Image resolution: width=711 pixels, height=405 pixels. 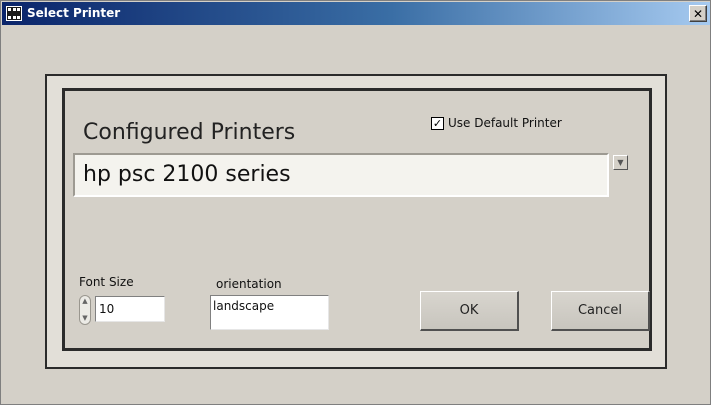 I want to click on font-size-input: 10, so click(x=130, y=309).